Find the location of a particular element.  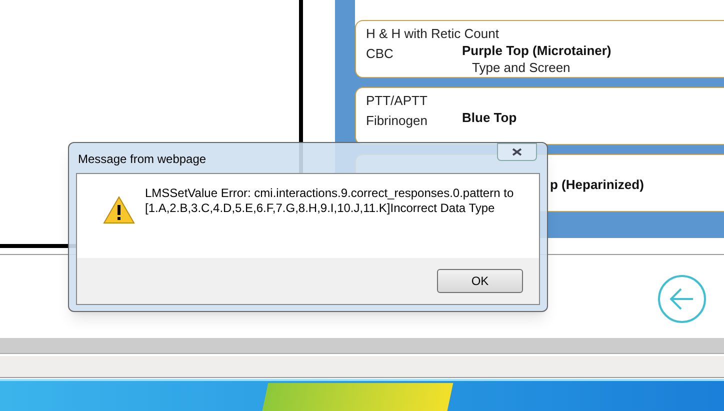

dialog-title: Message from webpage is located at coordinates (142, 159).